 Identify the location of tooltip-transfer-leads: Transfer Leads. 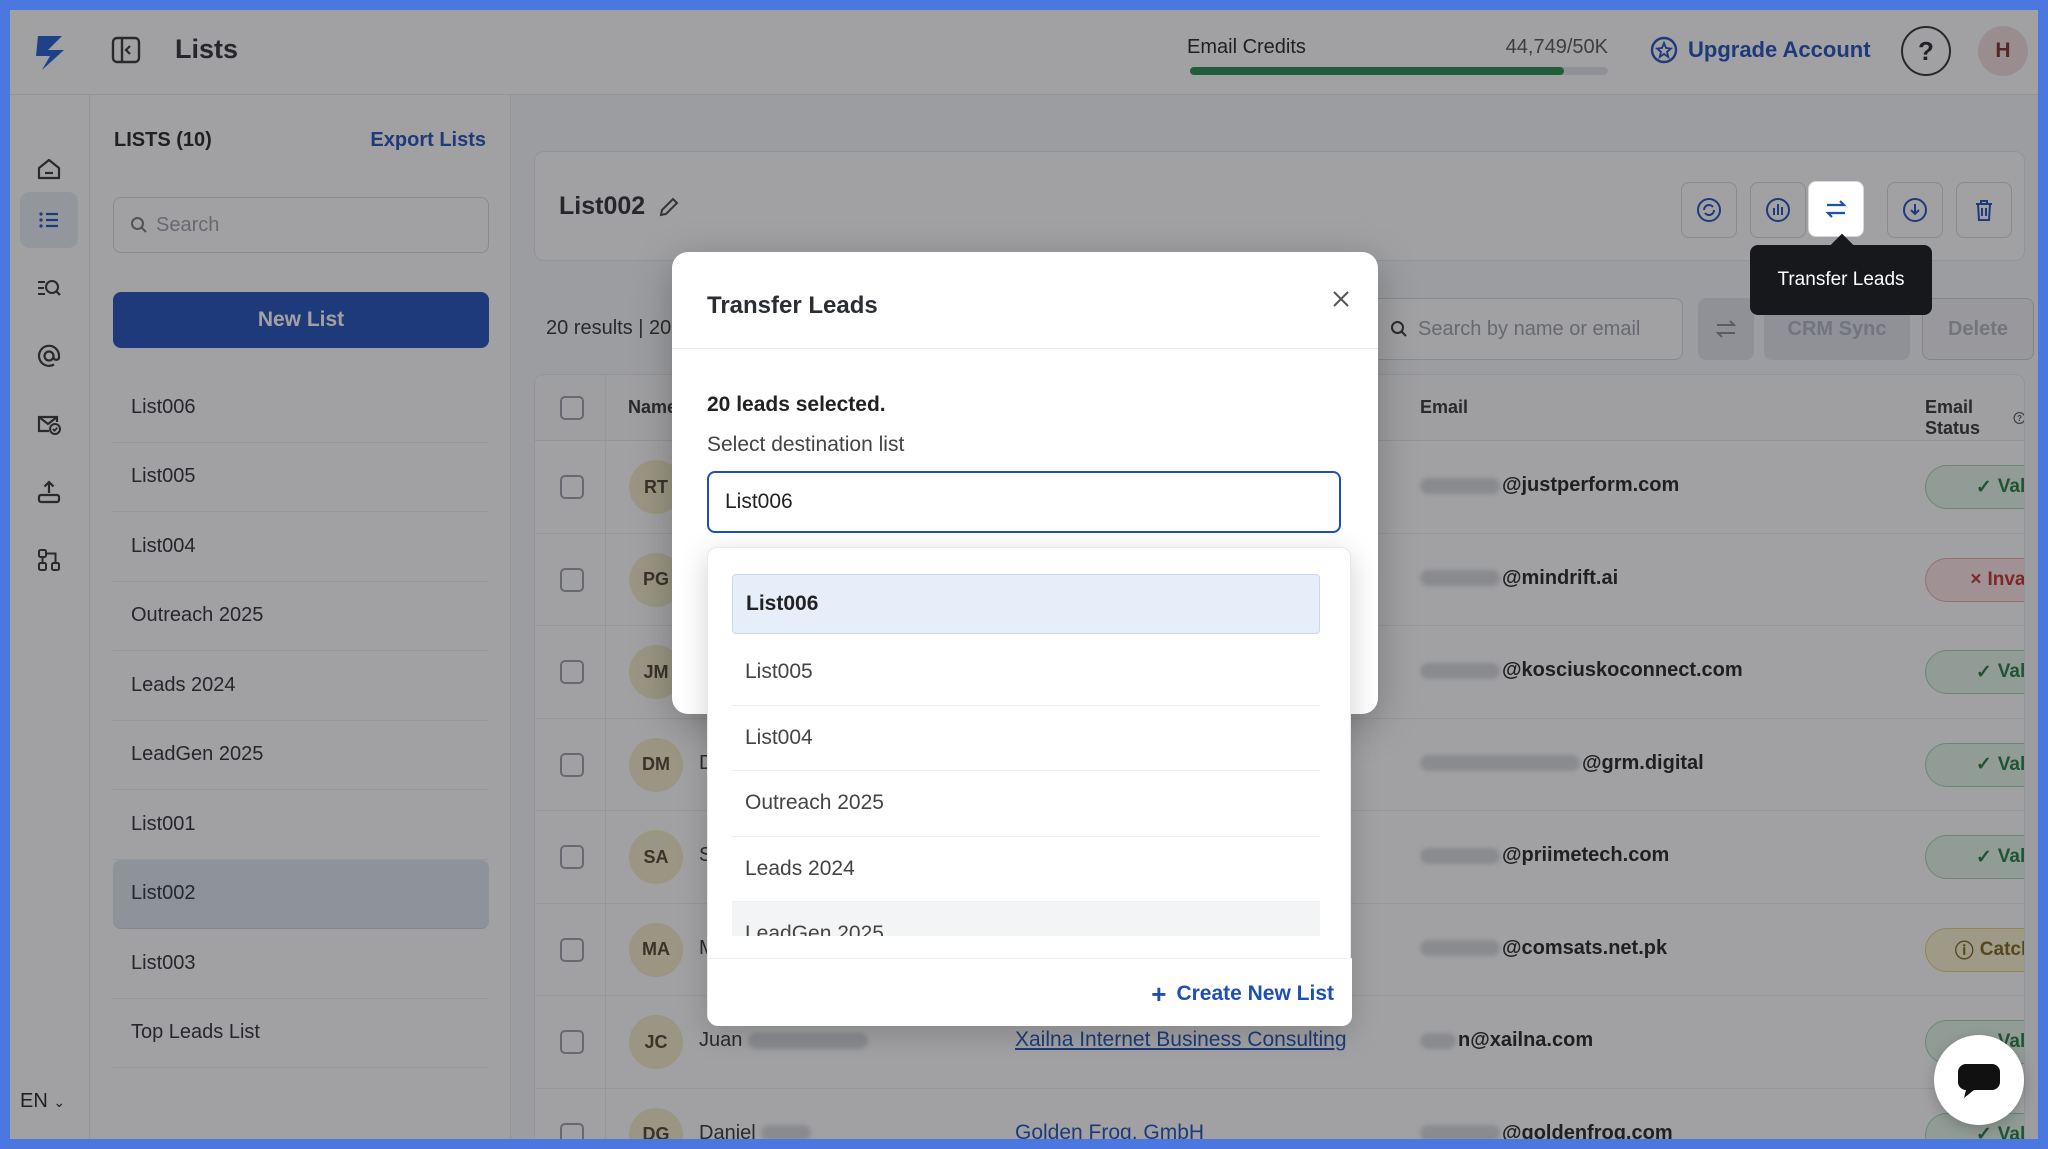
(1841, 280).